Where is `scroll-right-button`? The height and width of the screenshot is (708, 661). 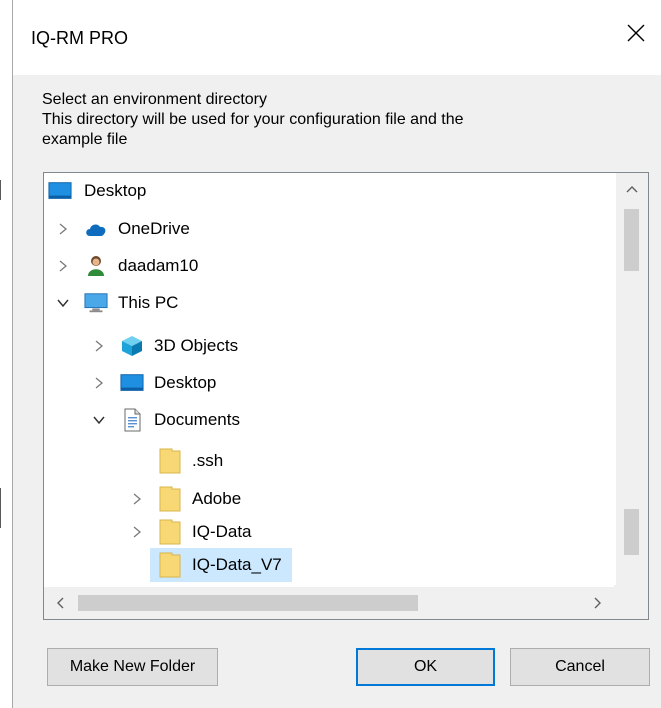 scroll-right-button is located at coordinates (598, 603).